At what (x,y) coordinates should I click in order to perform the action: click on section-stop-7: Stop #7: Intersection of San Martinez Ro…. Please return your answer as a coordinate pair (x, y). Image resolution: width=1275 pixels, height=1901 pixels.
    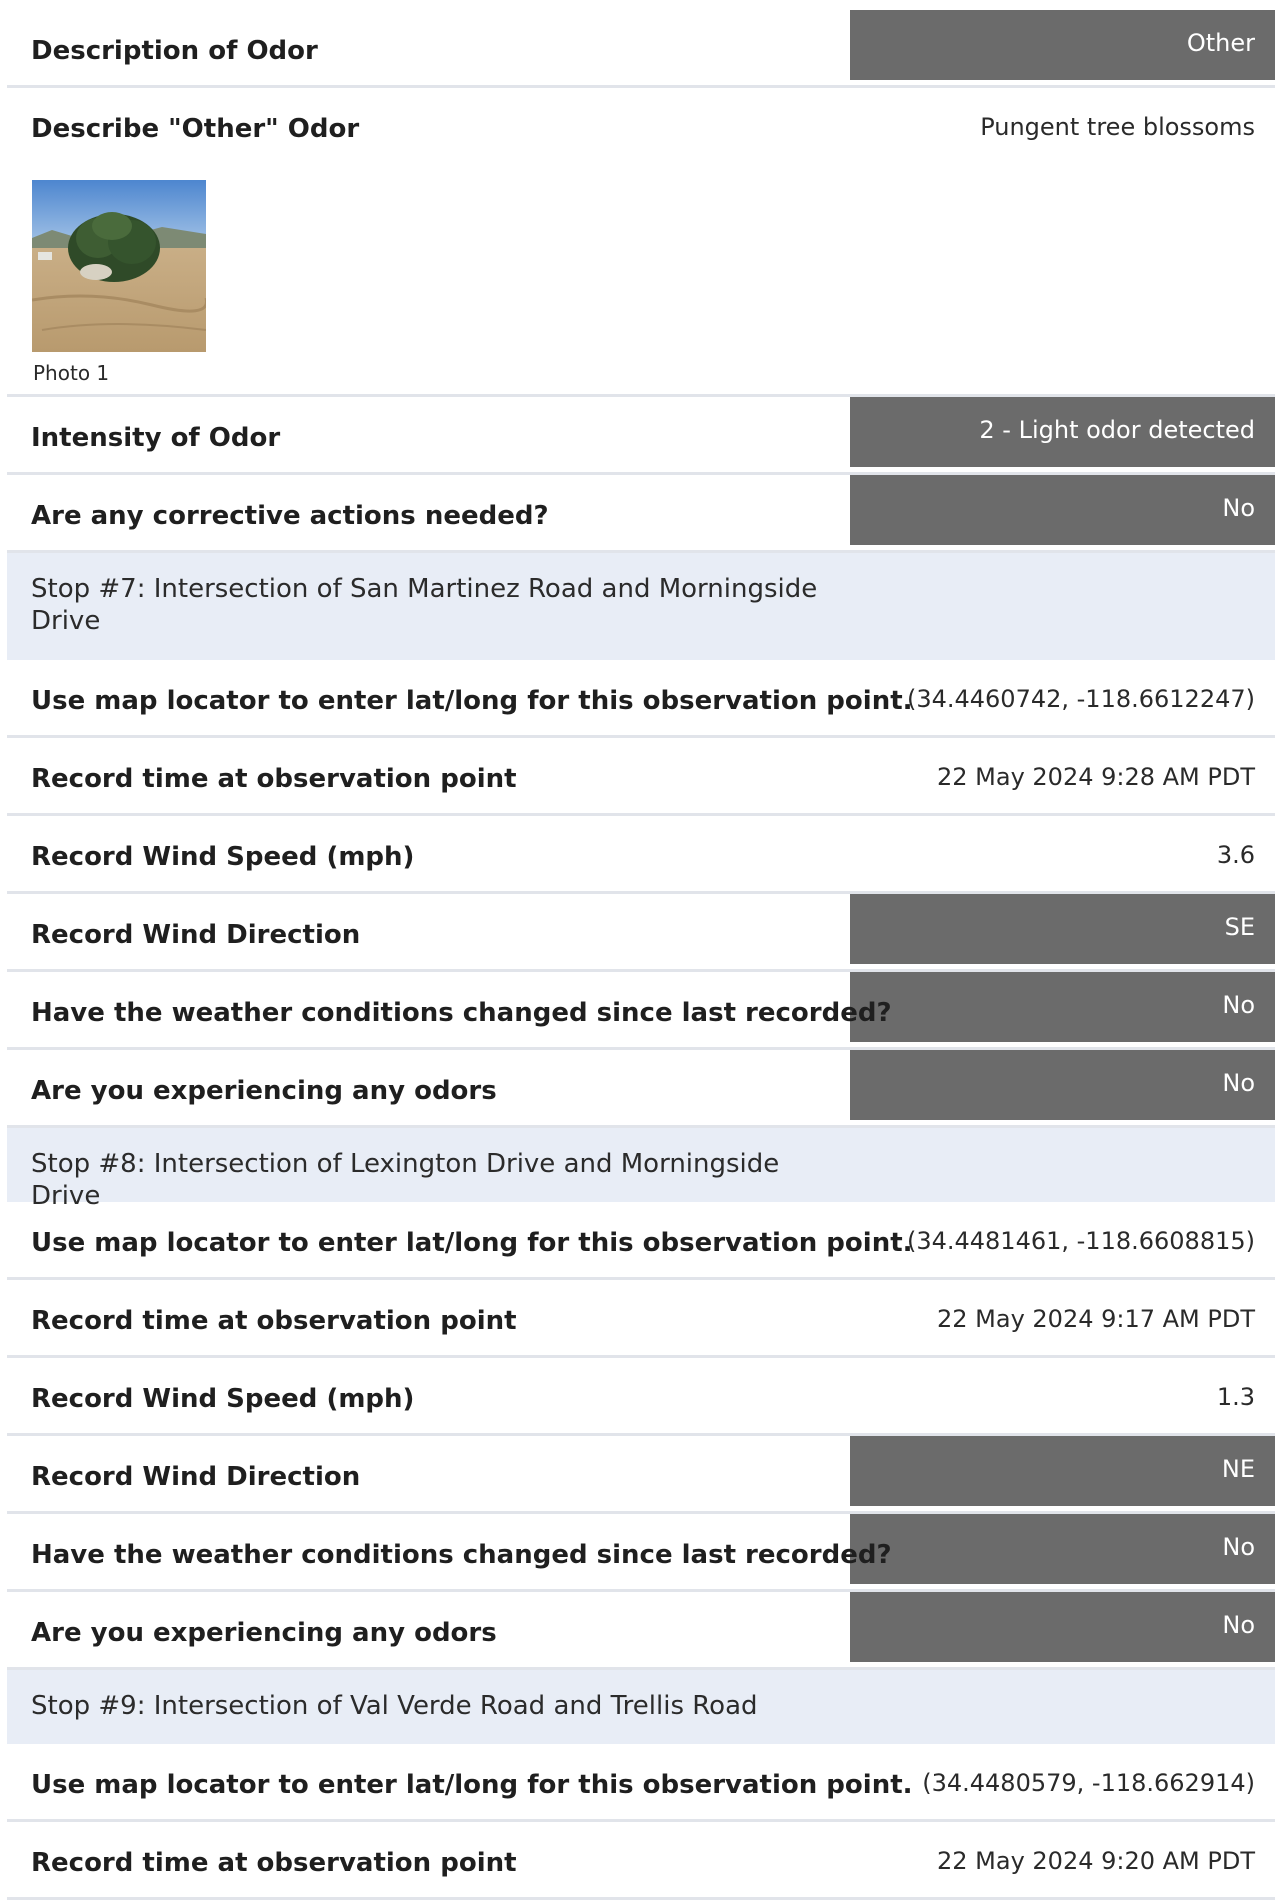
    Looking at the image, I should click on (641, 606).